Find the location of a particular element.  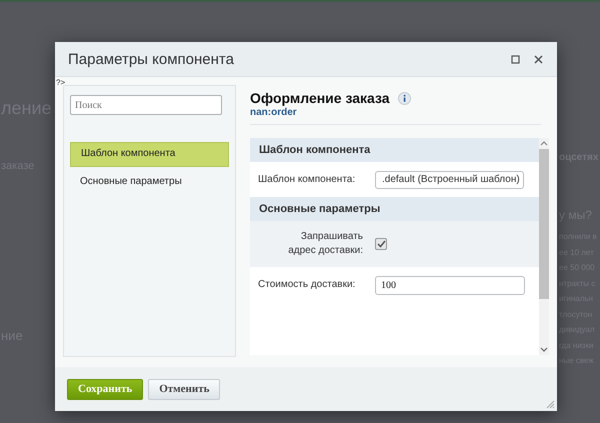

scrollbar is located at coordinates (544, 246).